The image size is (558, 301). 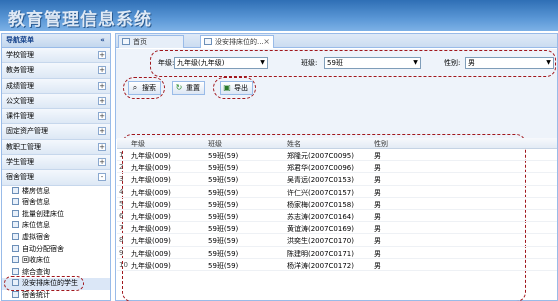 I want to click on table-row: 3 九年级(009) 59班(59) 吴青远(2007C0153) 男, so click(x=337, y=179).